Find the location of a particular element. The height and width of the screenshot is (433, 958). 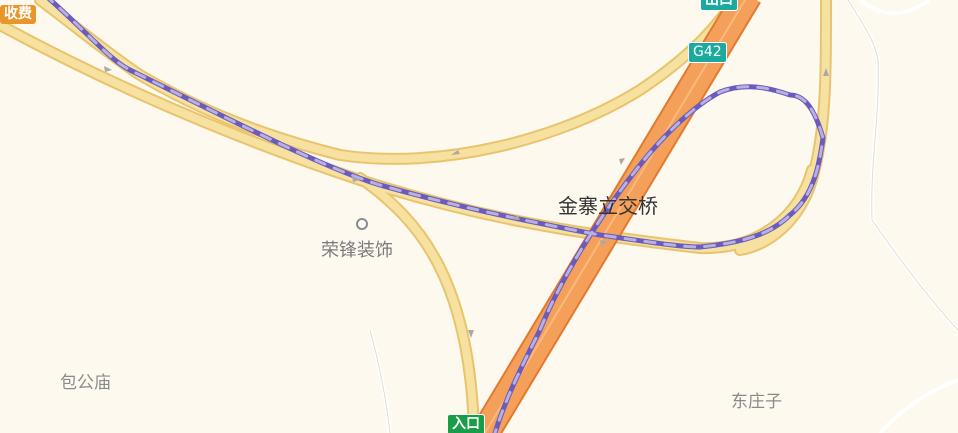

interchange-label: 金寨立交桥 is located at coordinates (608, 204).